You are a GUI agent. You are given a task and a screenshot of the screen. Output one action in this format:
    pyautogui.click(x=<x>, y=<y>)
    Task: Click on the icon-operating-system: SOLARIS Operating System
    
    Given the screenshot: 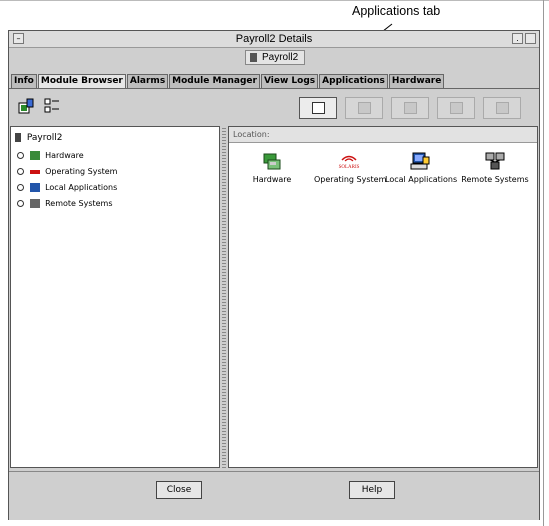 What is the action you would take?
    pyautogui.click(x=350, y=167)
    